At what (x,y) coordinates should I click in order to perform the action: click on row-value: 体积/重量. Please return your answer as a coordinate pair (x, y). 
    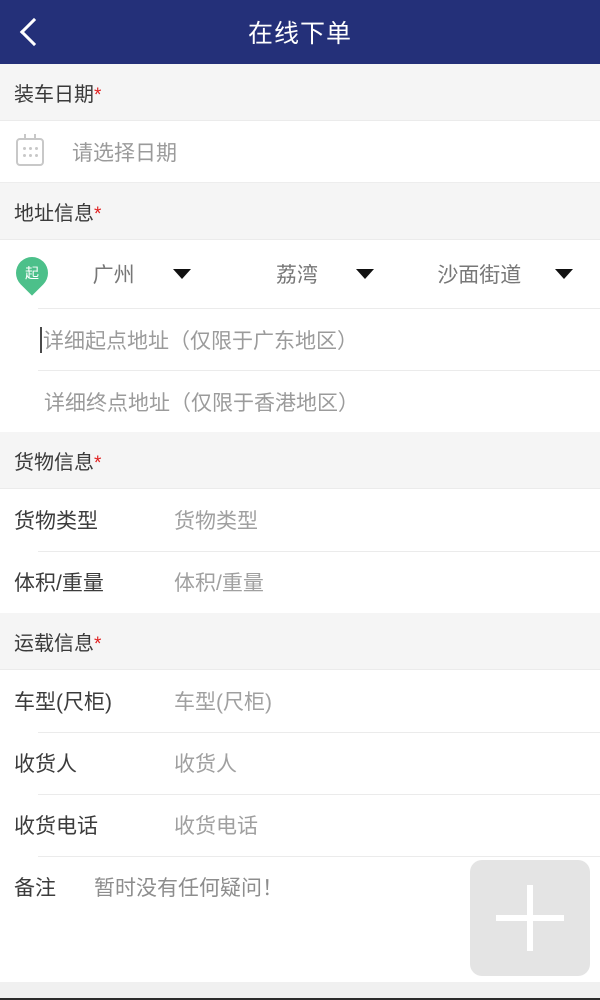
    Looking at the image, I should click on (219, 583).